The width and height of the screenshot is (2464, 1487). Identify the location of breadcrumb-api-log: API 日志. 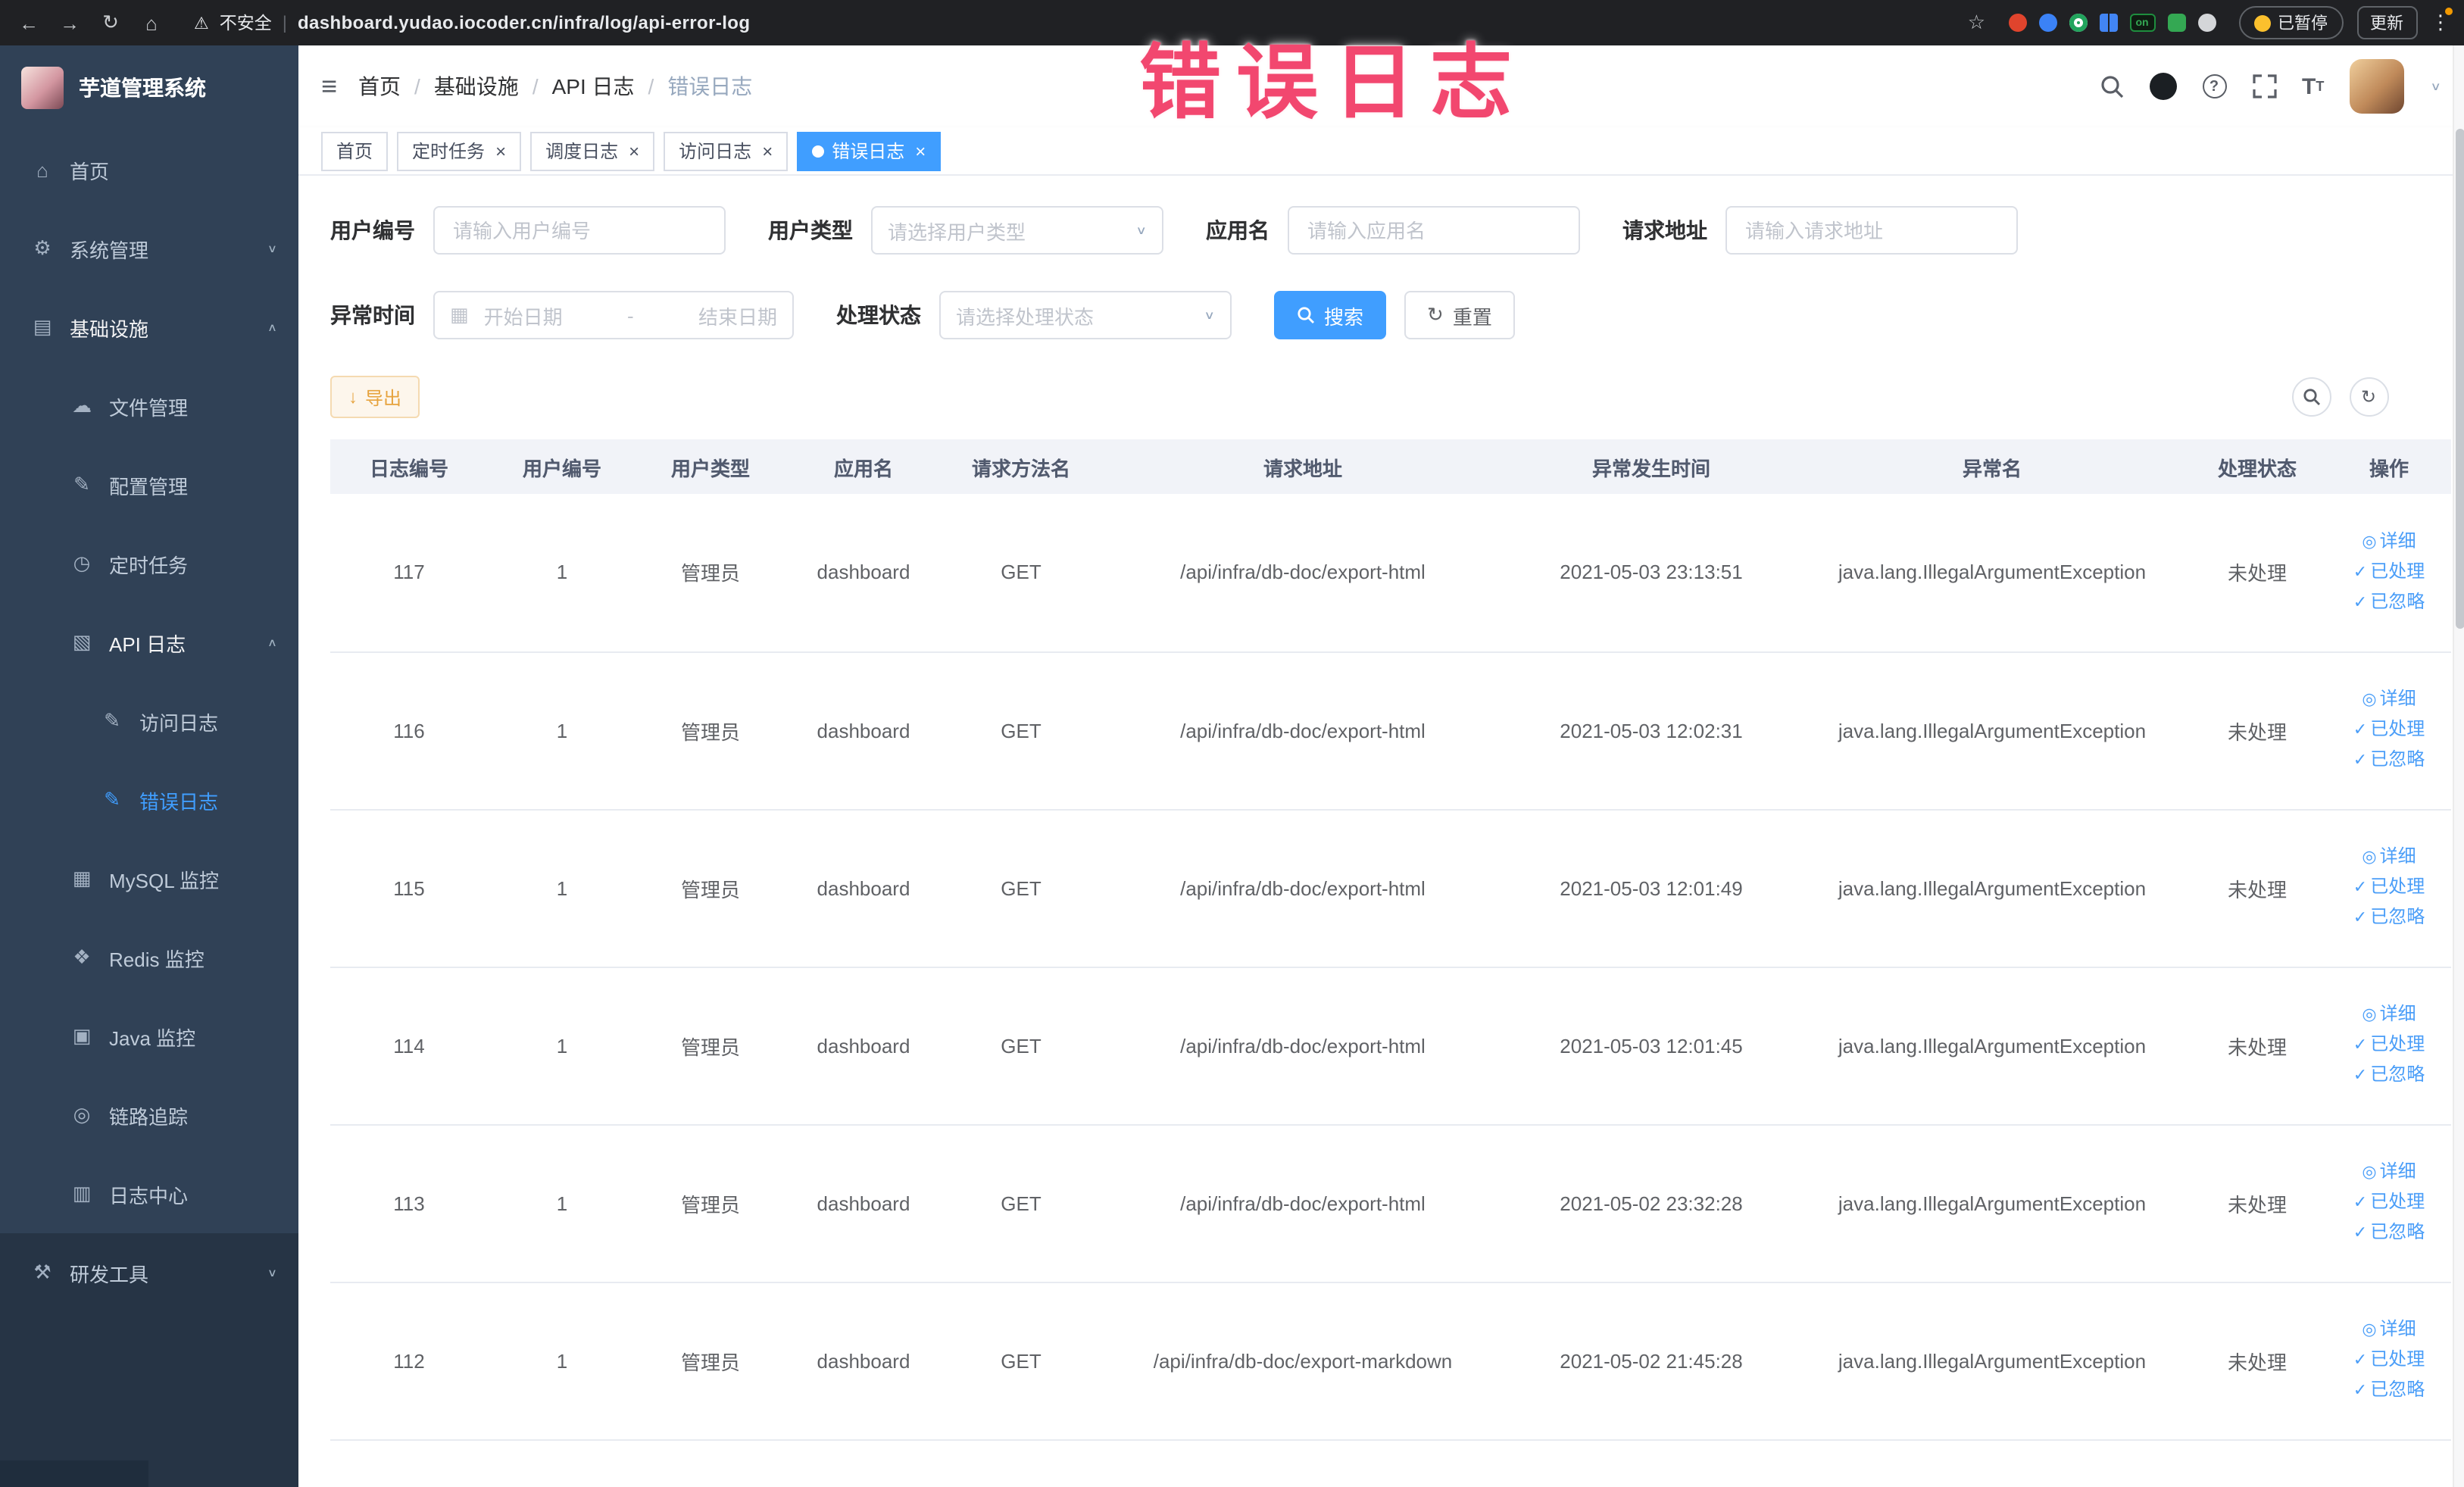
(593, 86).